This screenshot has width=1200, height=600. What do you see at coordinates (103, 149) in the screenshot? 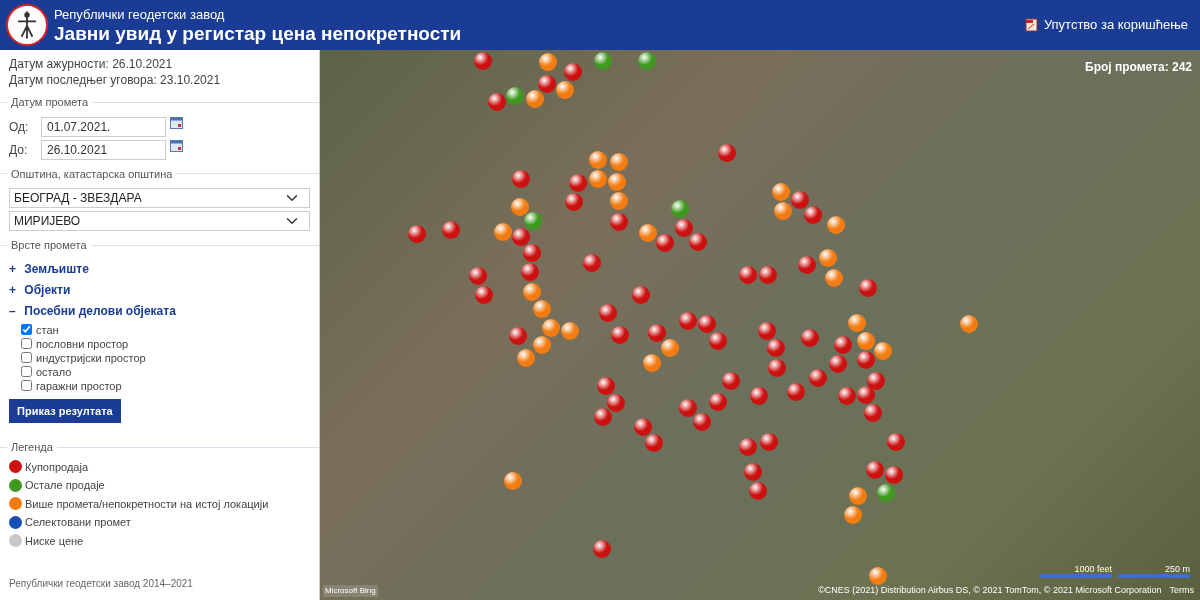
I see `date-to-field: 26.10.2021` at bounding box center [103, 149].